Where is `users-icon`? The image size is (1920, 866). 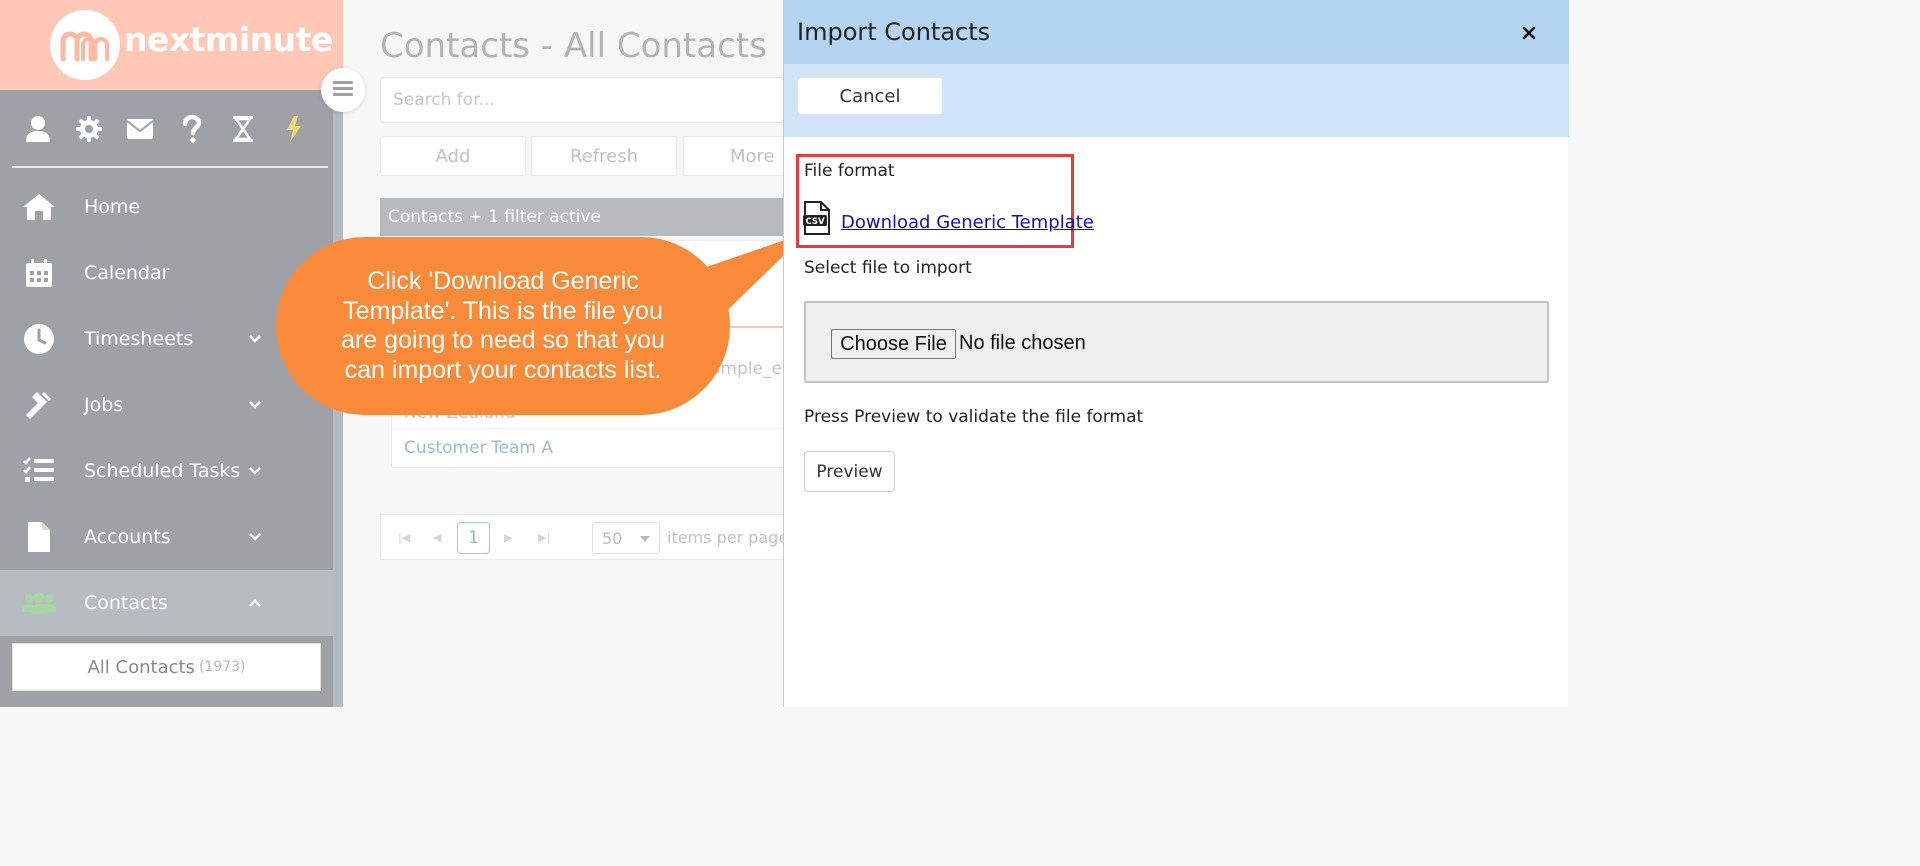
users-icon is located at coordinates (39, 603).